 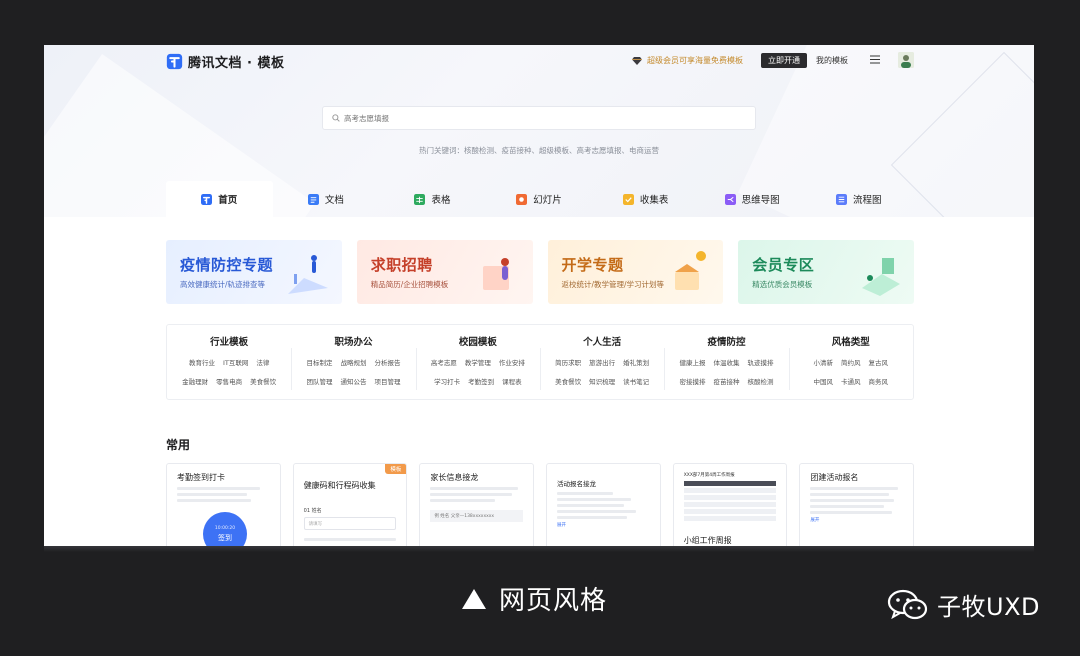 I want to click on category-link: 婚礼策划, so click(x=636, y=362).